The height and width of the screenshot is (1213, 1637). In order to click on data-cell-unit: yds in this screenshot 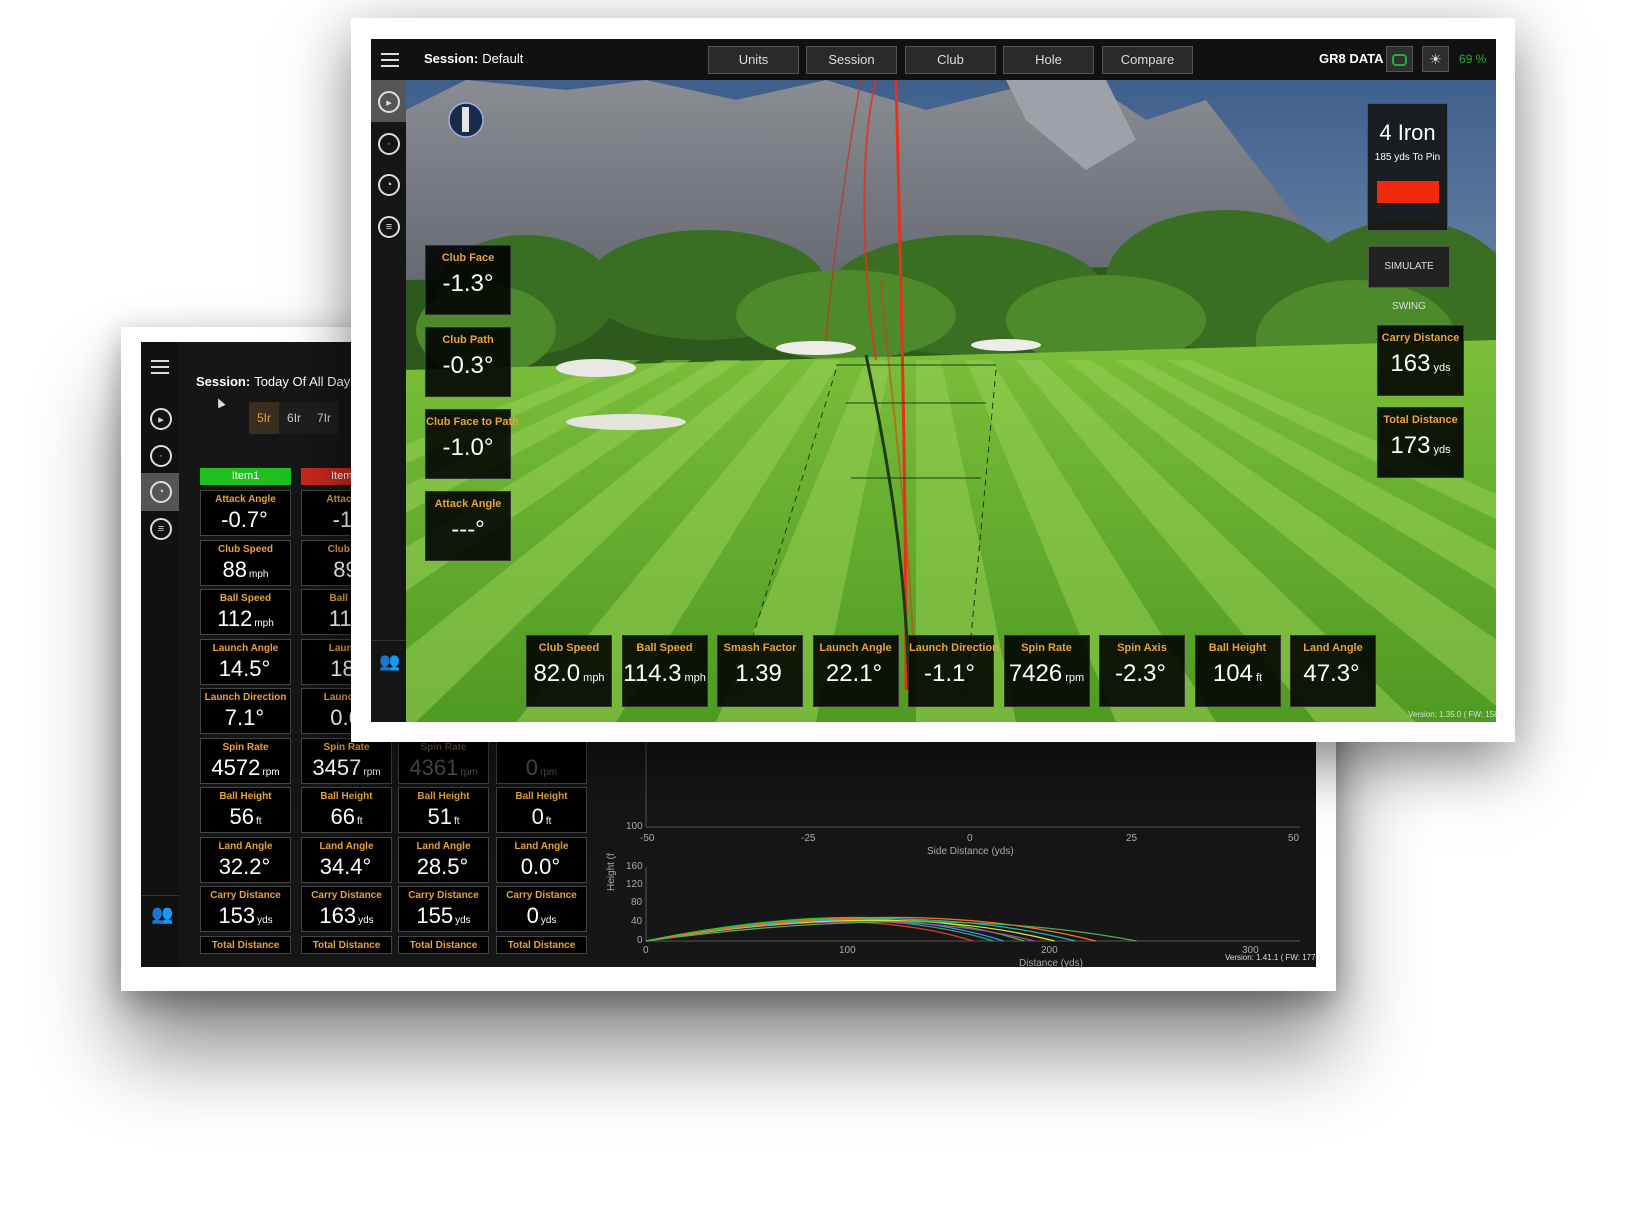, I will do `click(548, 920)`.